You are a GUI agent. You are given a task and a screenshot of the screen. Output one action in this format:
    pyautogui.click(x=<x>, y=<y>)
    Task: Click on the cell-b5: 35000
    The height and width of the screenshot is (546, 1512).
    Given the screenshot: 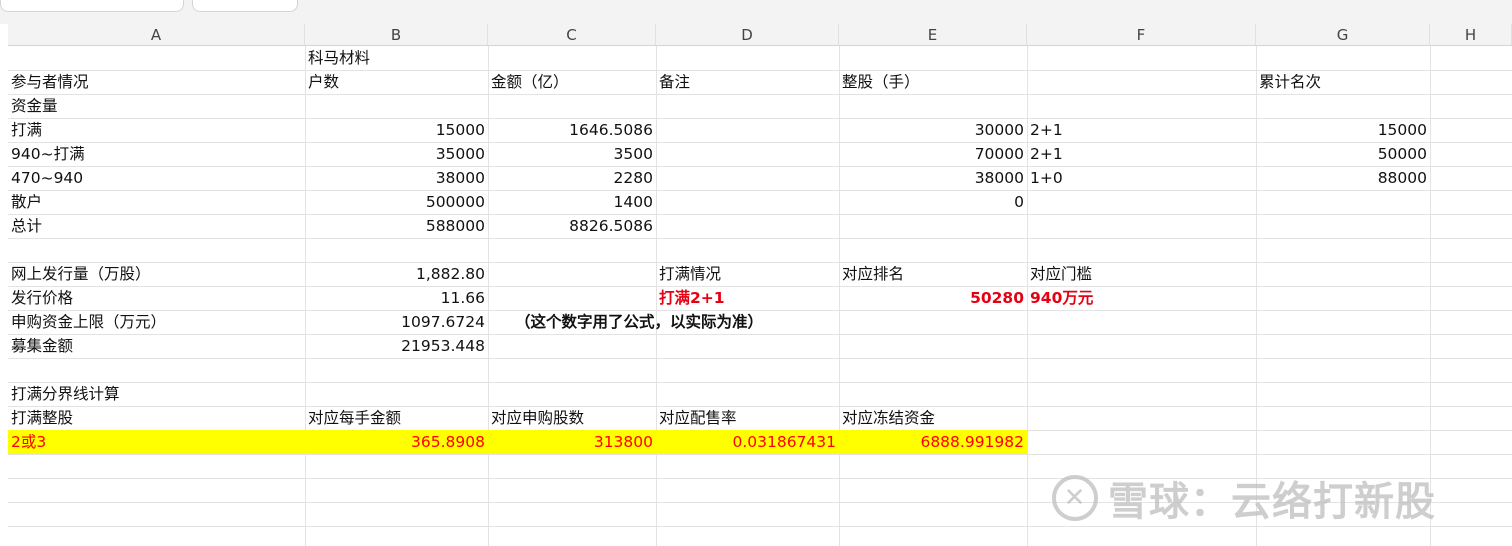 What is the action you would take?
    pyautogui.click(x=396, y=154)
    